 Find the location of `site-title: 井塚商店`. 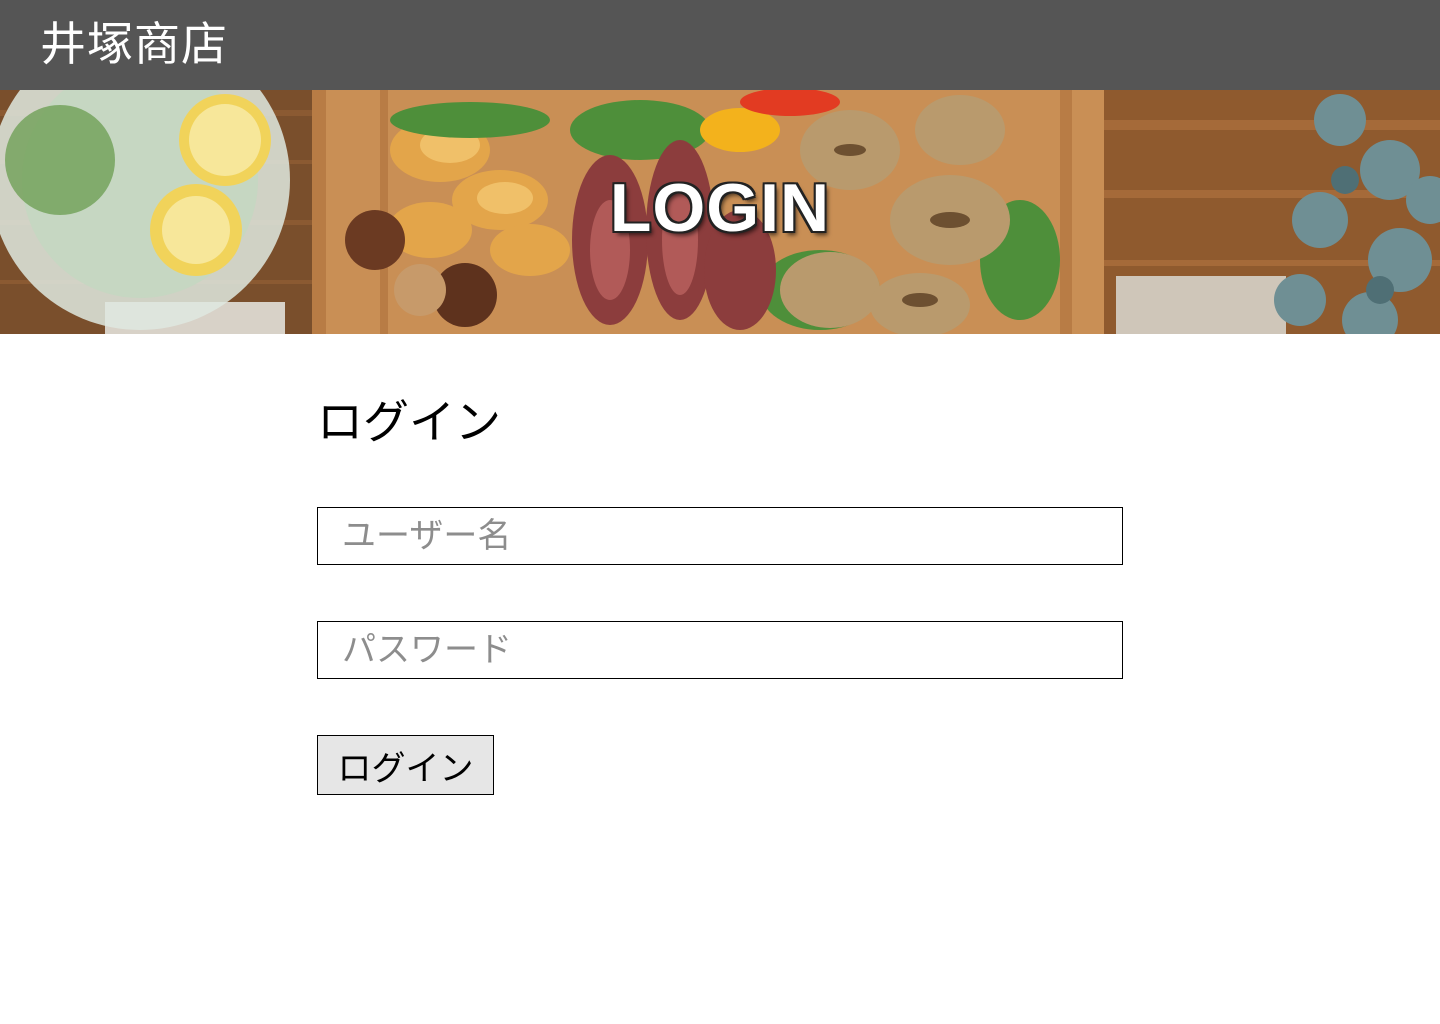

site-title: 井塚商店 is located at coordinates (134, 44).